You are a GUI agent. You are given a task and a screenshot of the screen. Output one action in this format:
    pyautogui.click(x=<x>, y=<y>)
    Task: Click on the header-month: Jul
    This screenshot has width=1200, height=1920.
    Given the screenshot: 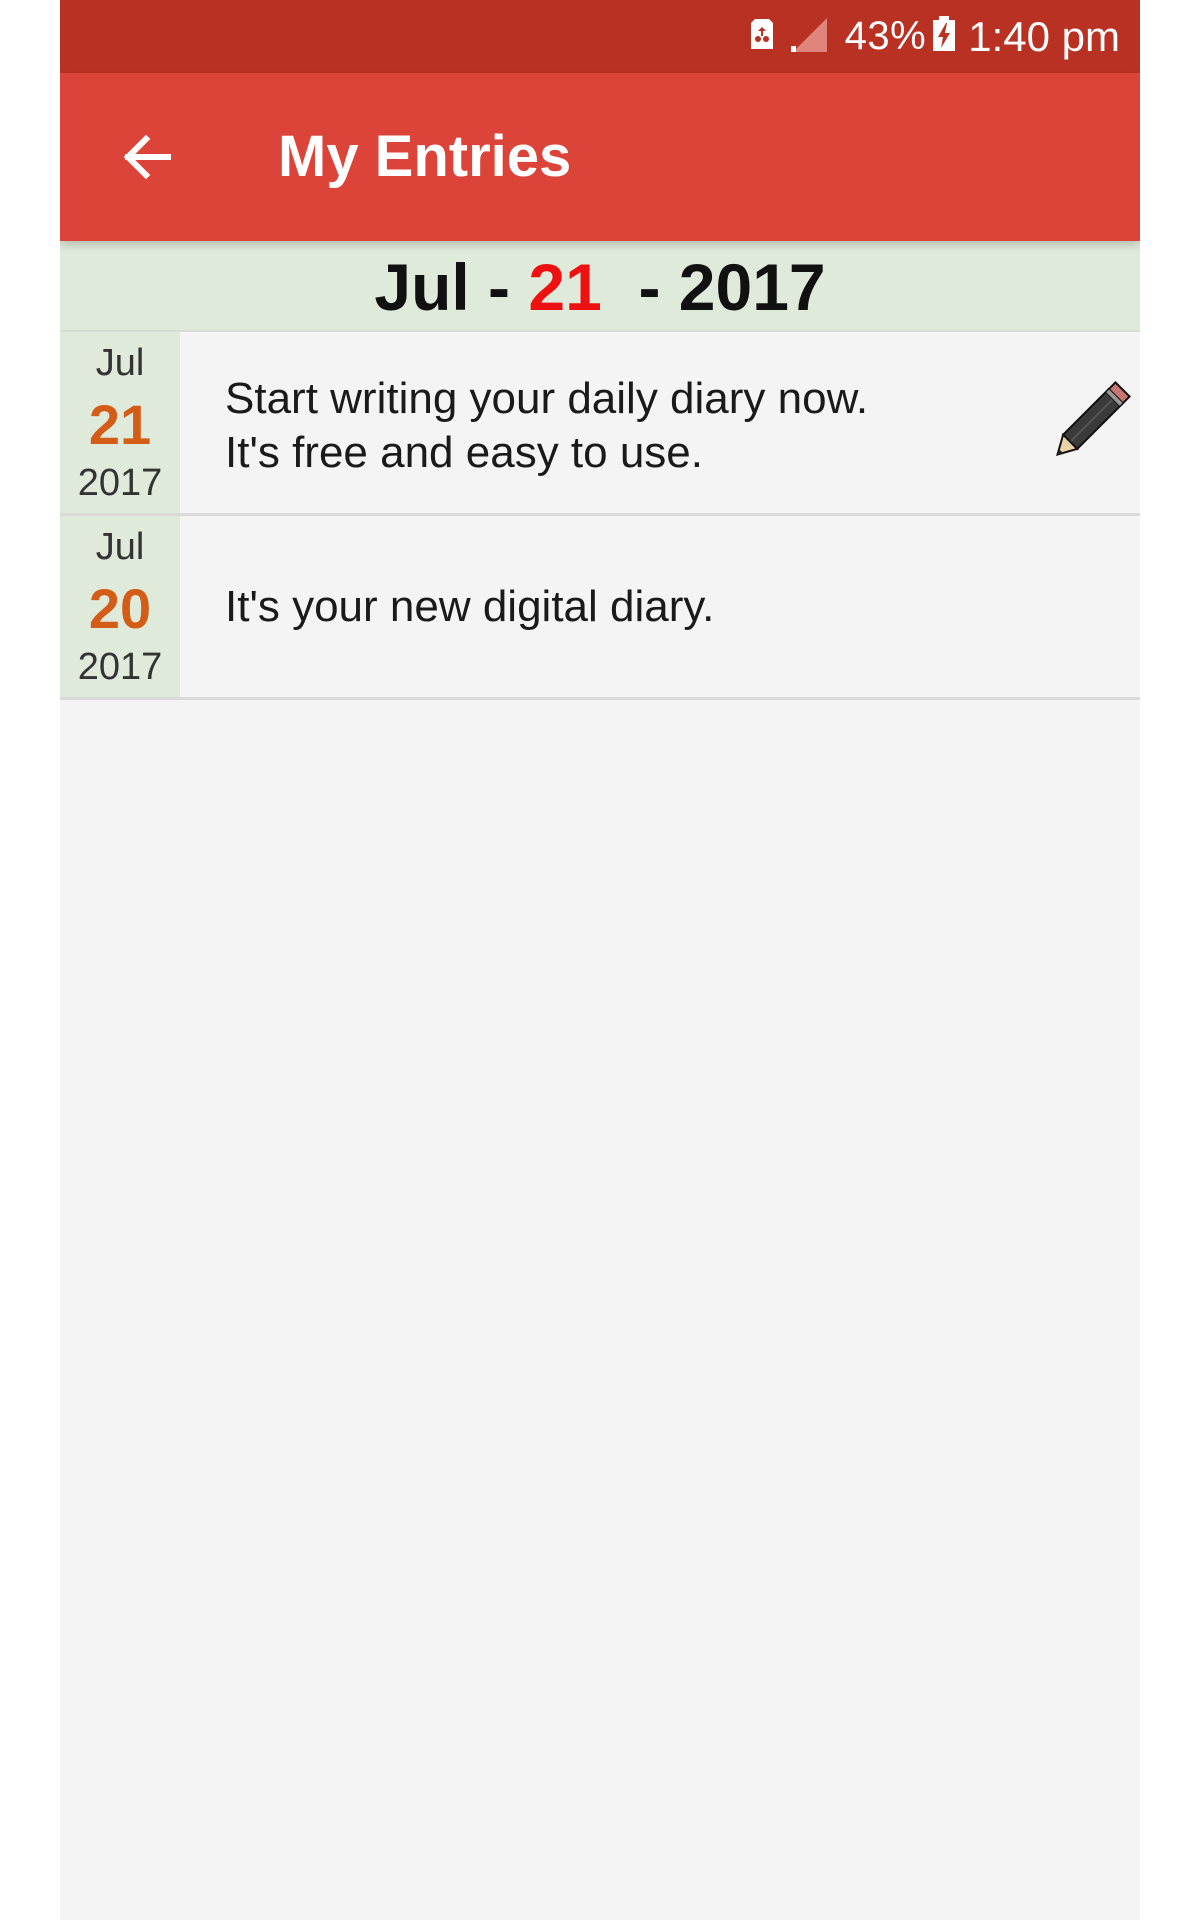 What is the action you would take?
    pyautogui.click(x=422, y=287)
    